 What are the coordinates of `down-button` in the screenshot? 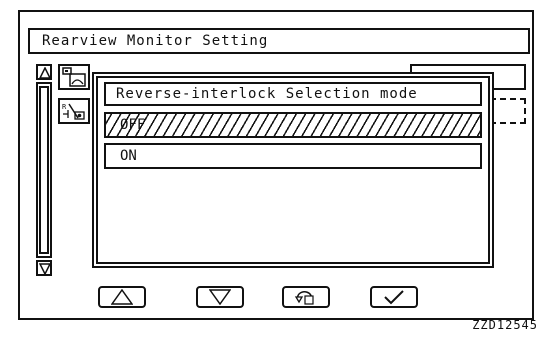 It's located at (220, 297).